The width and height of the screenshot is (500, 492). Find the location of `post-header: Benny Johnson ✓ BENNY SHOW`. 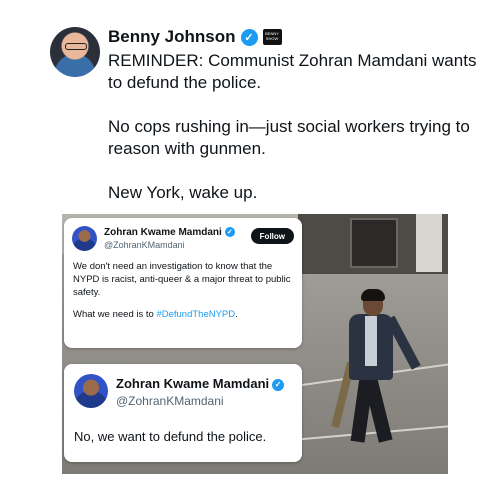

post-header: Benny Johnson ✓ BENNY SHOW is located at coordinates (195, 37).